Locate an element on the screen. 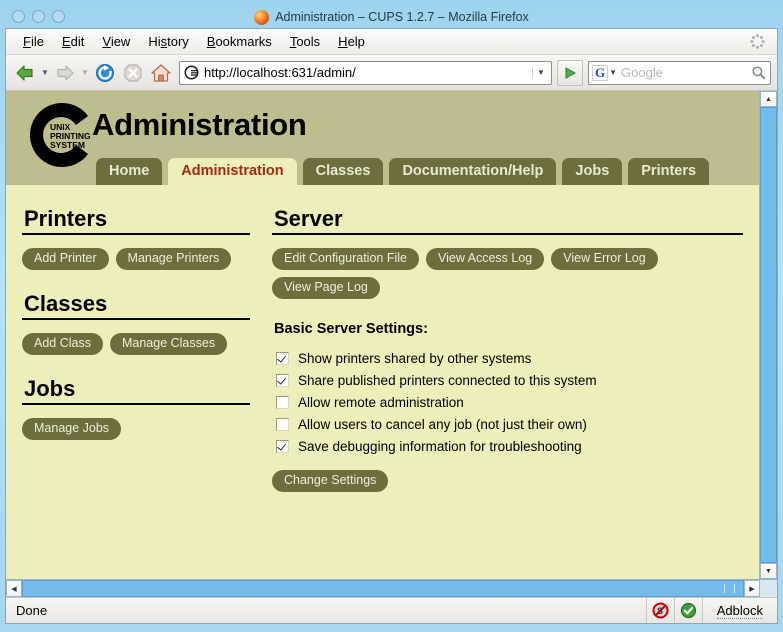  minimize-button is located at coordinates (38, 16).